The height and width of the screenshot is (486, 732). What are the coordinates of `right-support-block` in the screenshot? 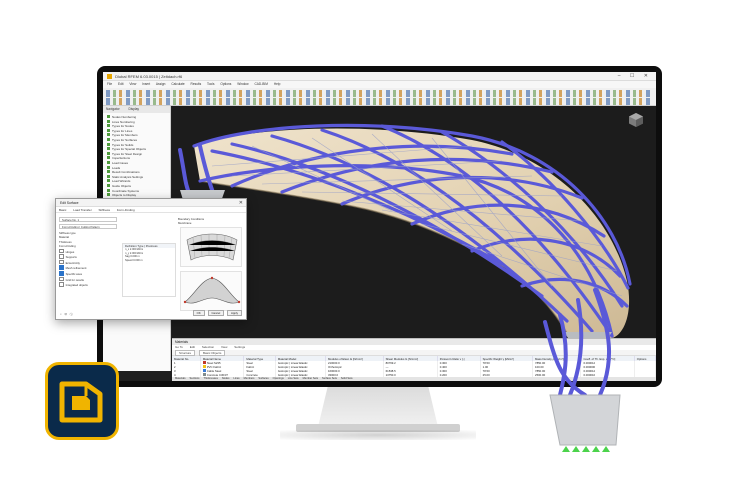 It's located at (585, 420).